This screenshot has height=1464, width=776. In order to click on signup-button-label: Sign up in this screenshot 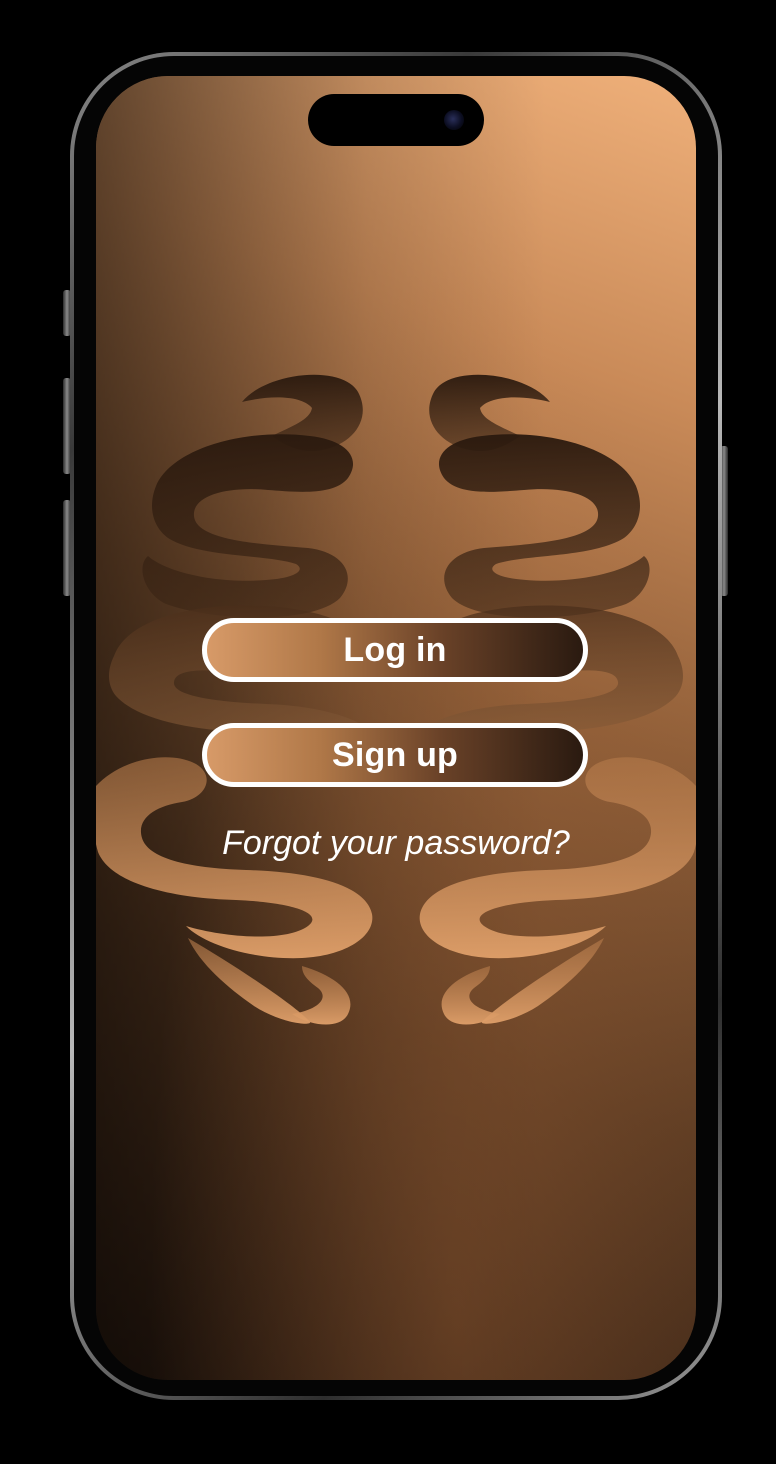, I will do `click(395, 754)`.